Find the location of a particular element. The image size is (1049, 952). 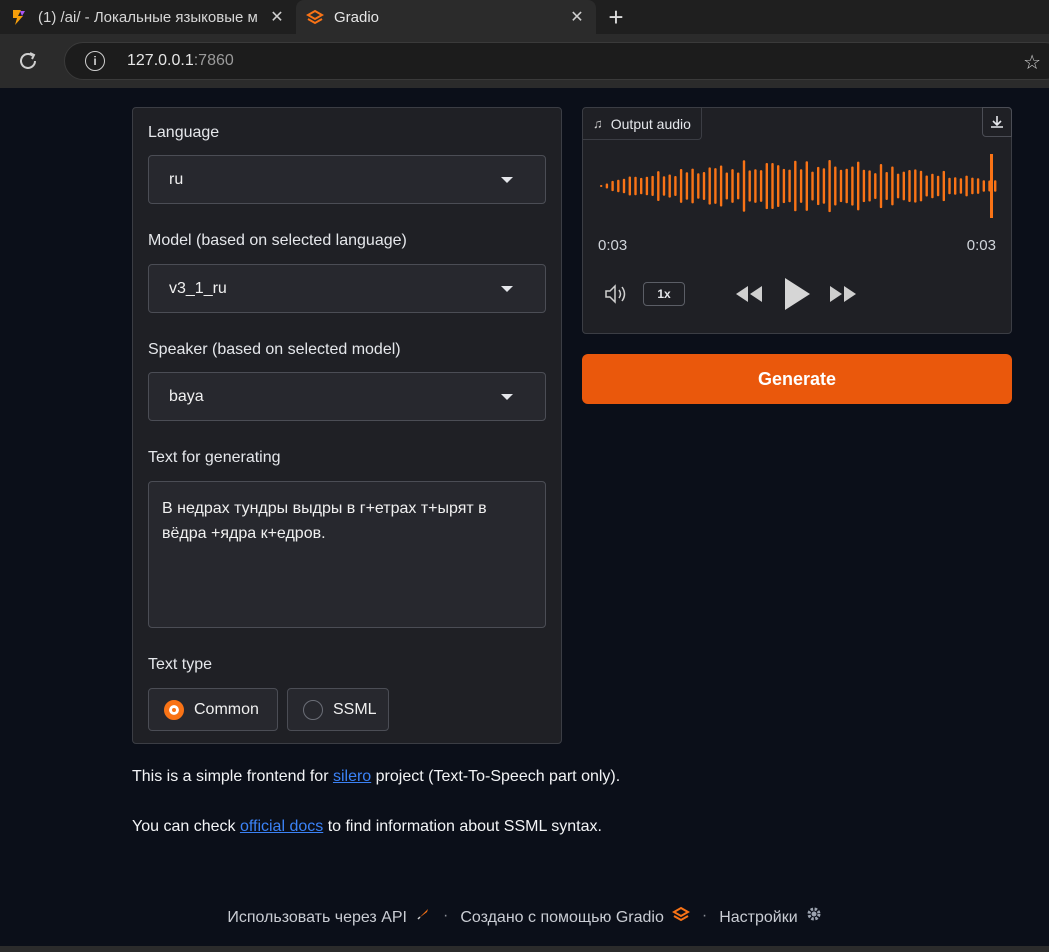

settings-link: Настройки is located at coordinates (770, 916).